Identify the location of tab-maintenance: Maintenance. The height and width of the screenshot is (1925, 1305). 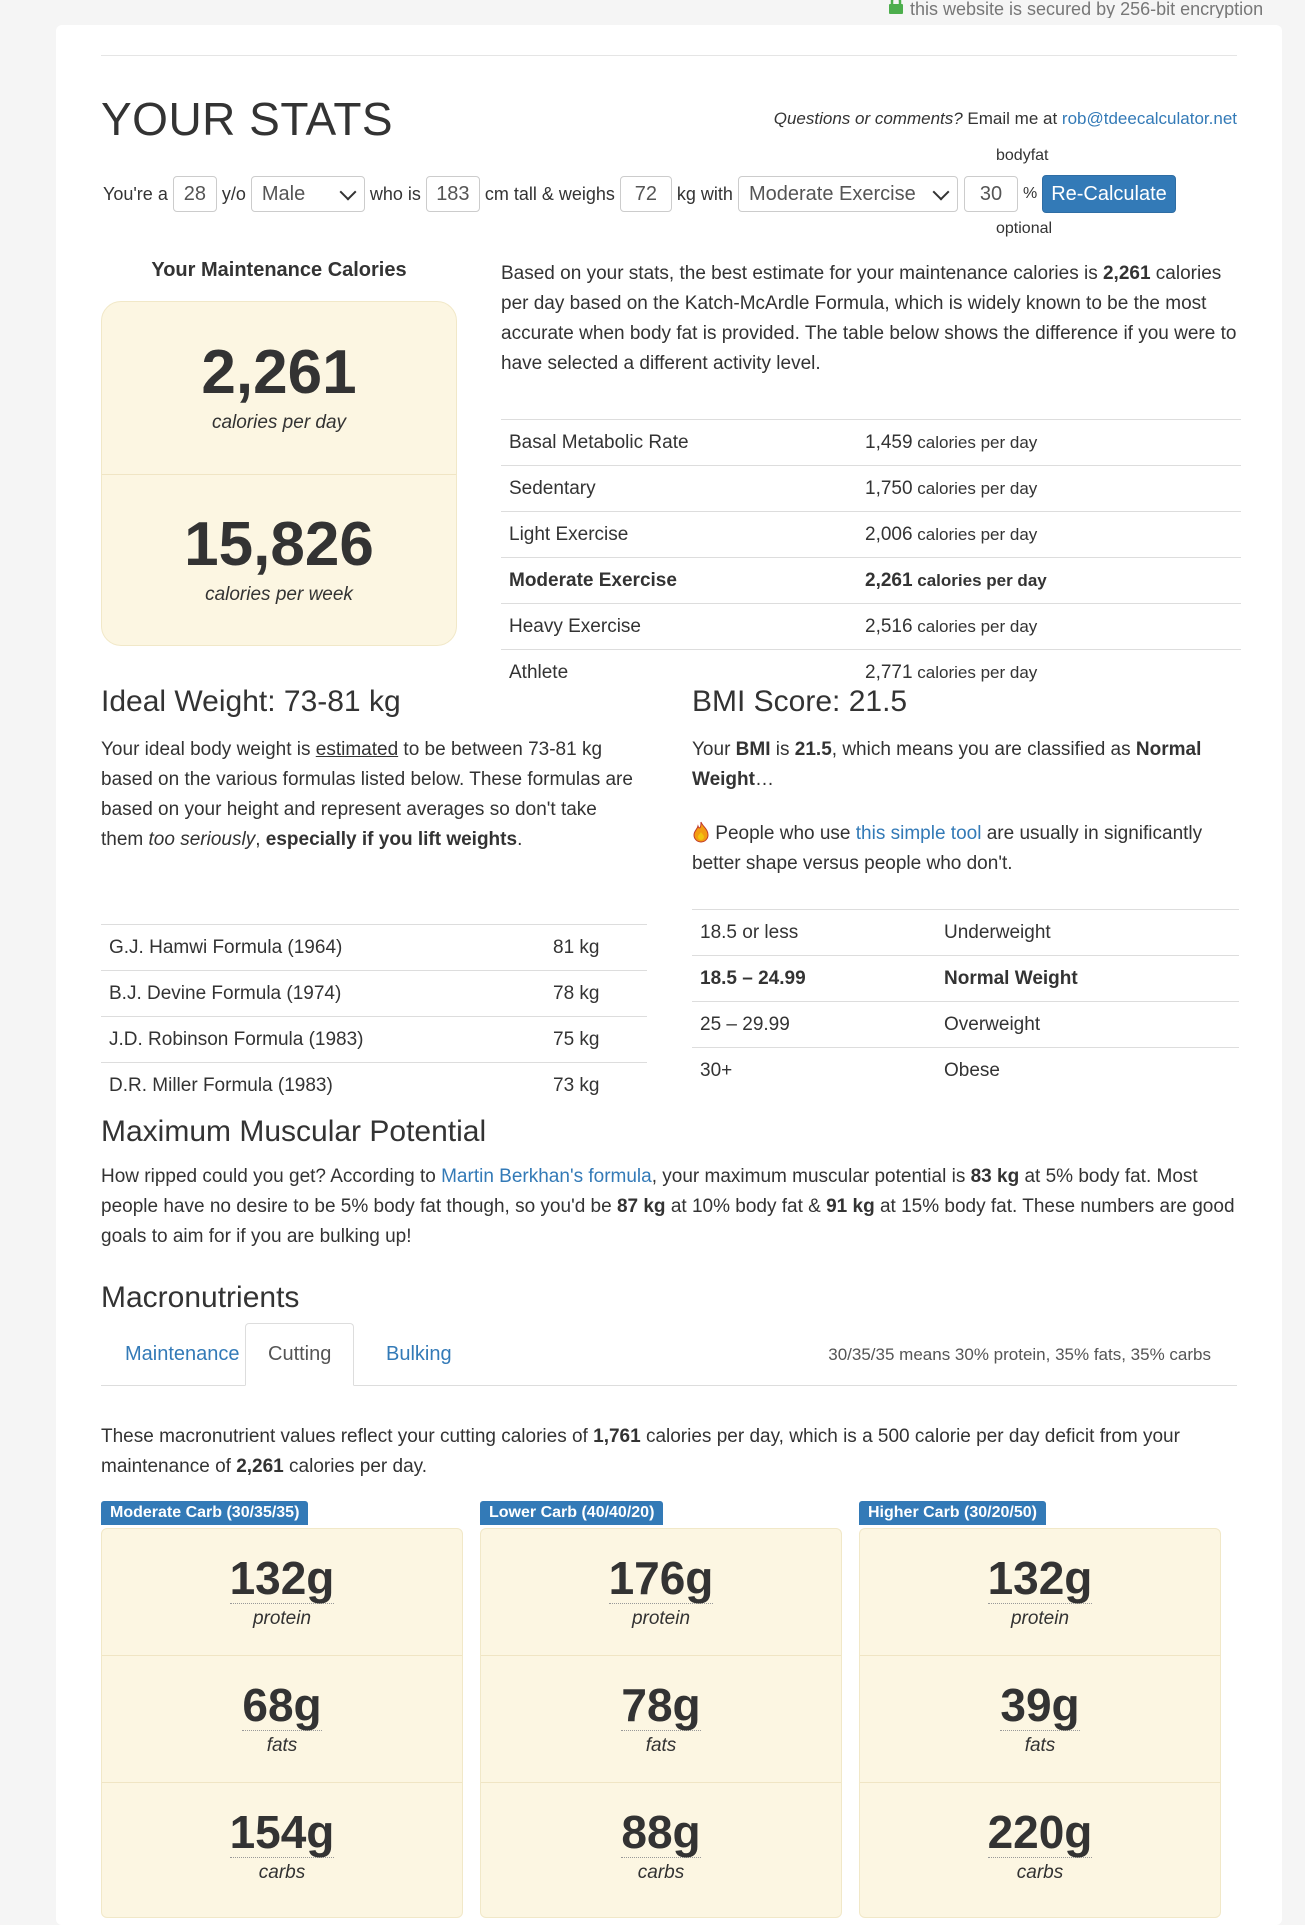
(182, 1354).